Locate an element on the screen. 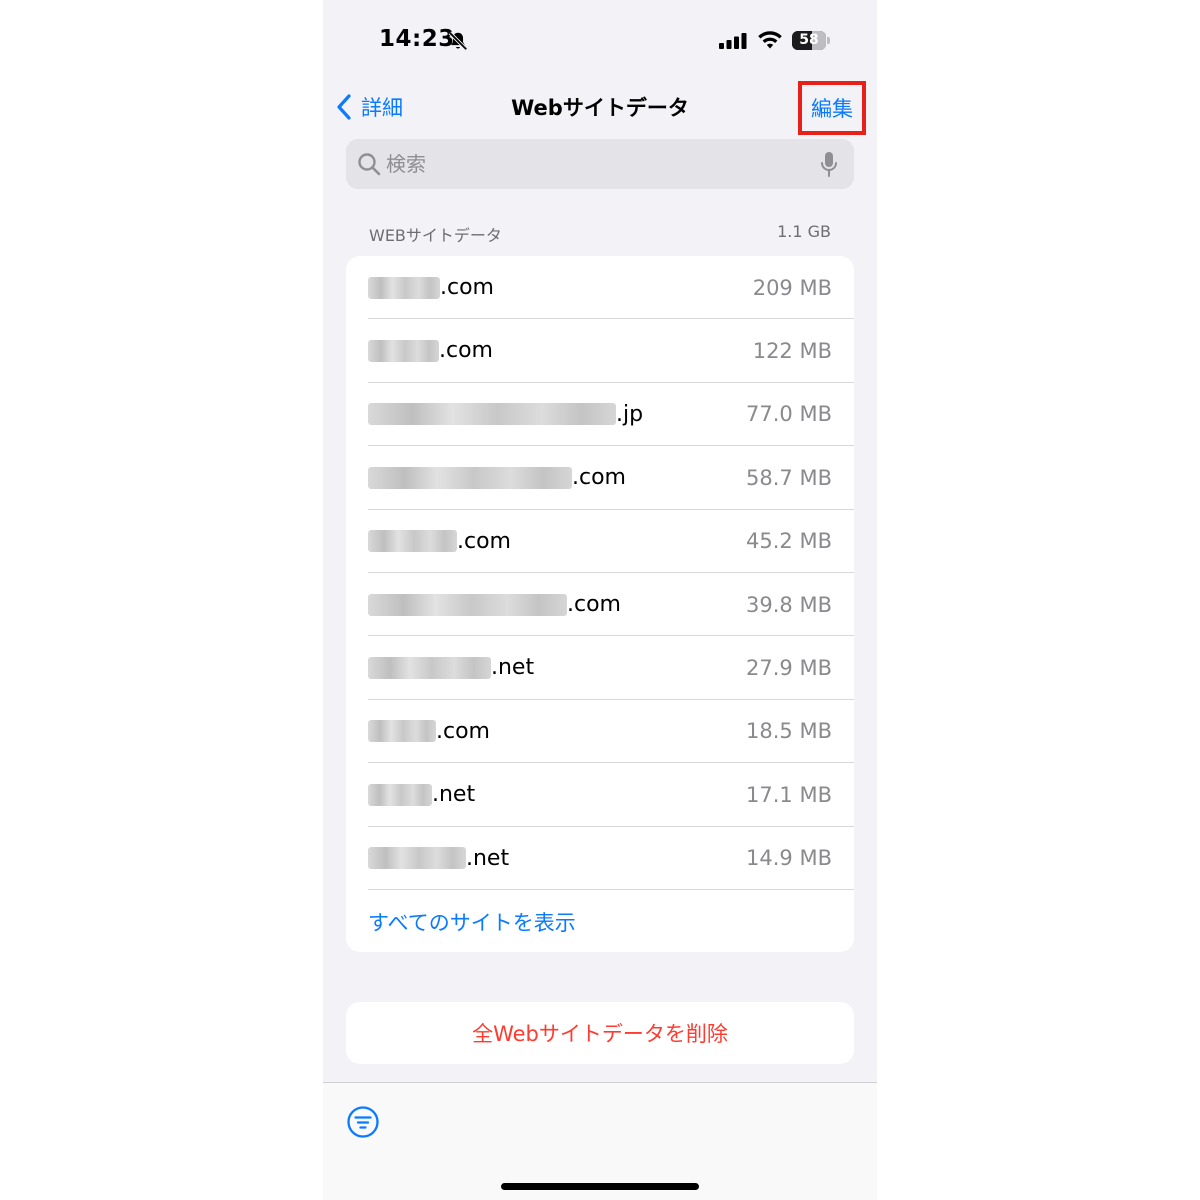  battery-icon: 58 is located at coordinates (811, 40).